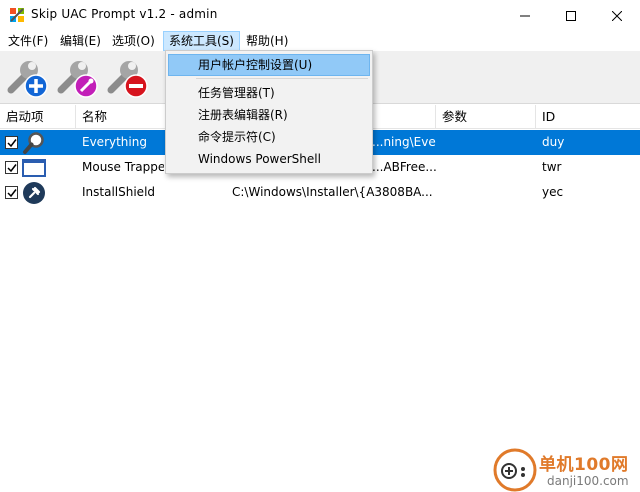 The image size is (640, 492). I want to click on add-entry-button, so click(28, 77).